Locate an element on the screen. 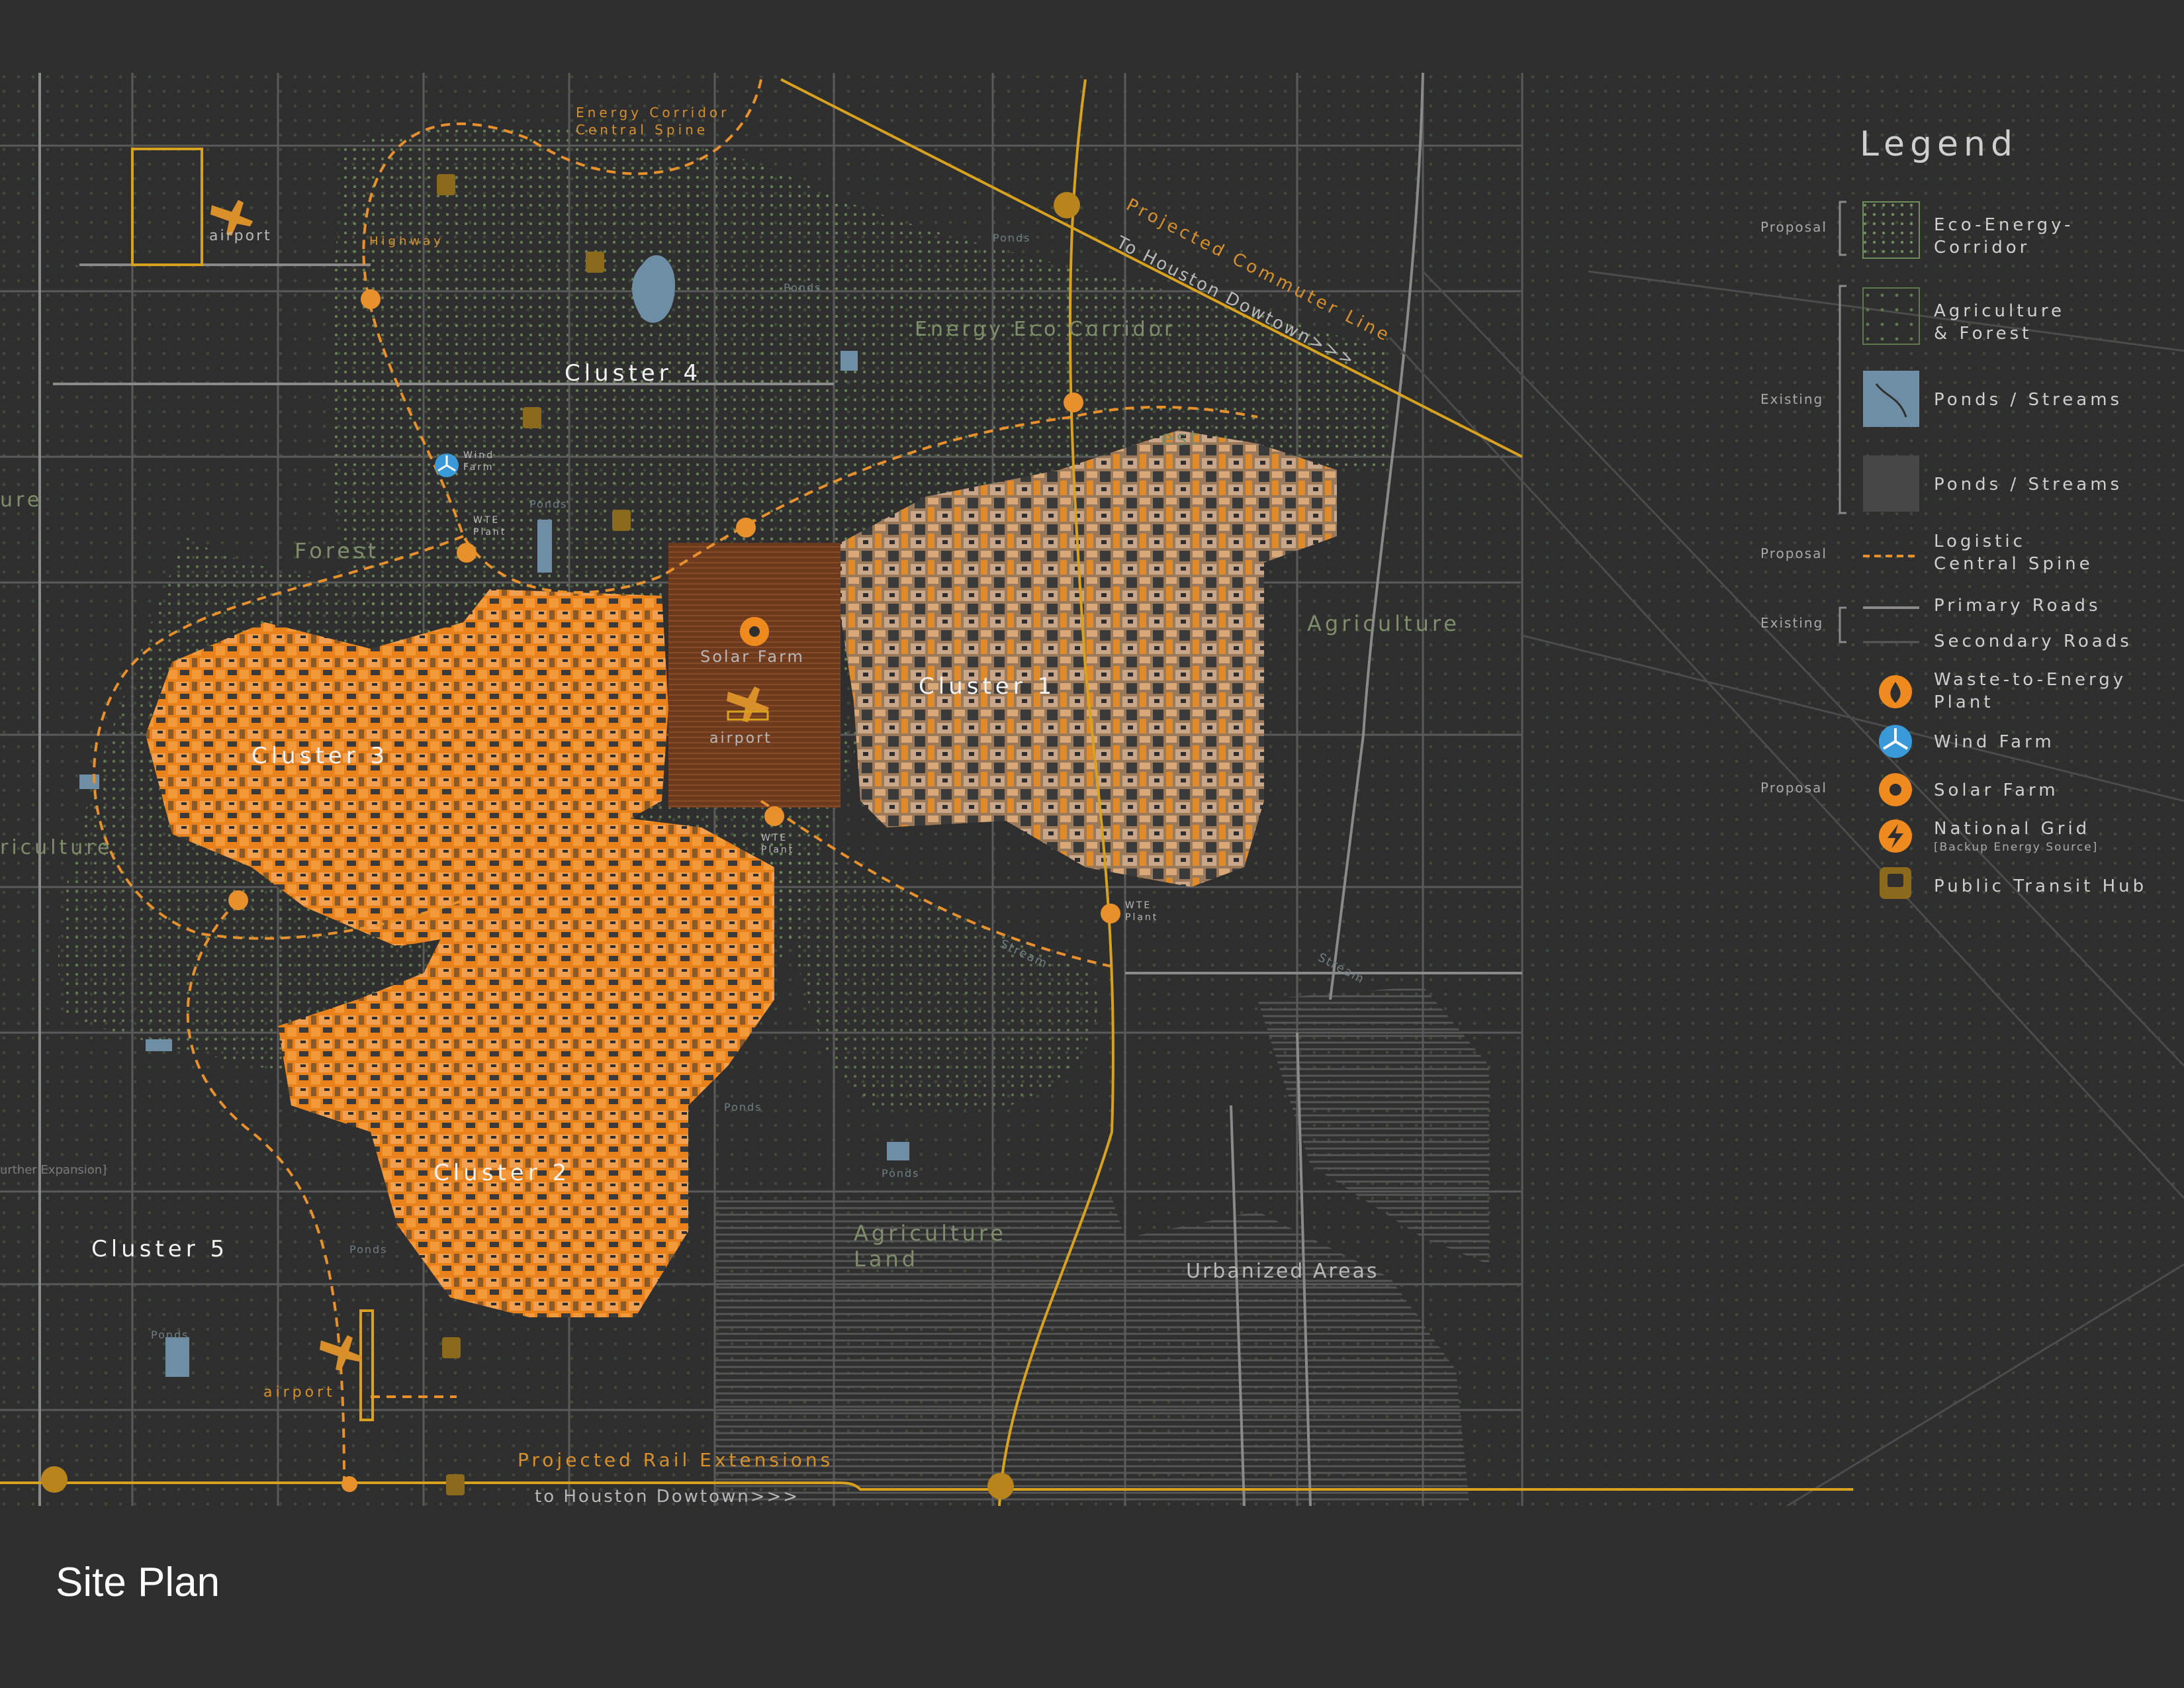  to-houston-bottom-label: to Houston Dowtown>>> is located at coordinates (667, 1496).